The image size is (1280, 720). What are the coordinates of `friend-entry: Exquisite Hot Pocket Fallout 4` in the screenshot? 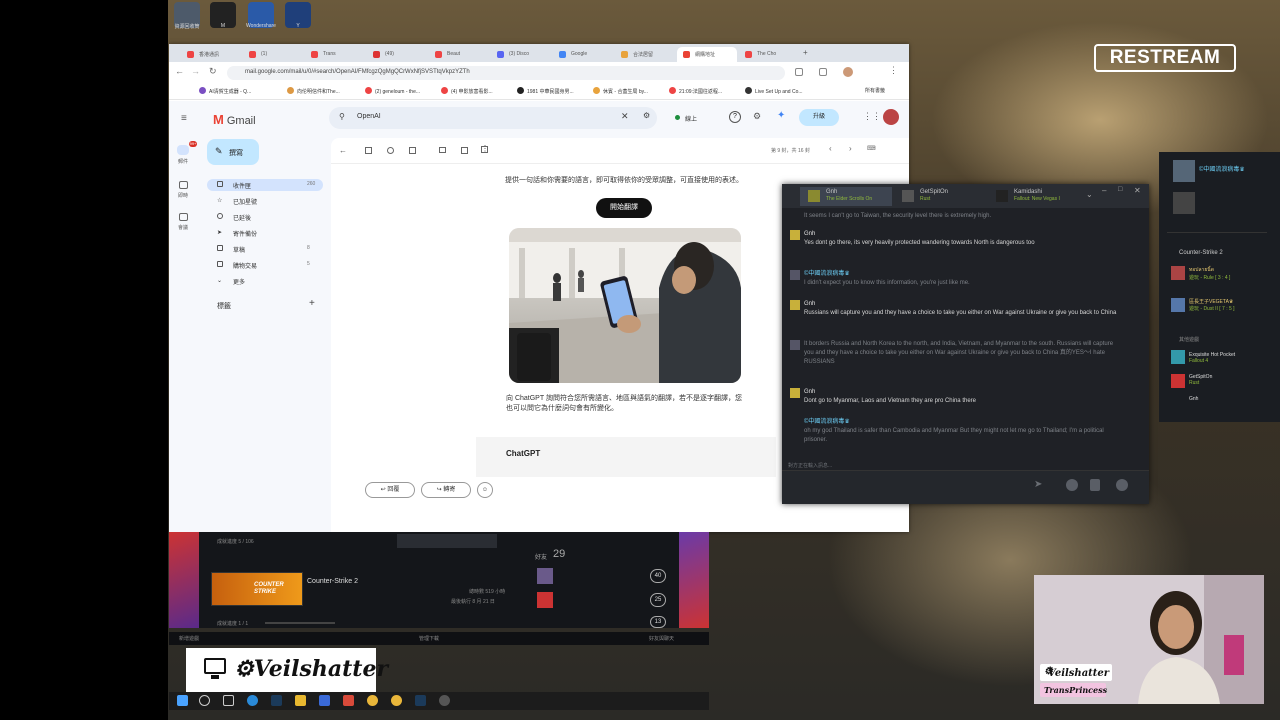 It's located at (1212, 358).